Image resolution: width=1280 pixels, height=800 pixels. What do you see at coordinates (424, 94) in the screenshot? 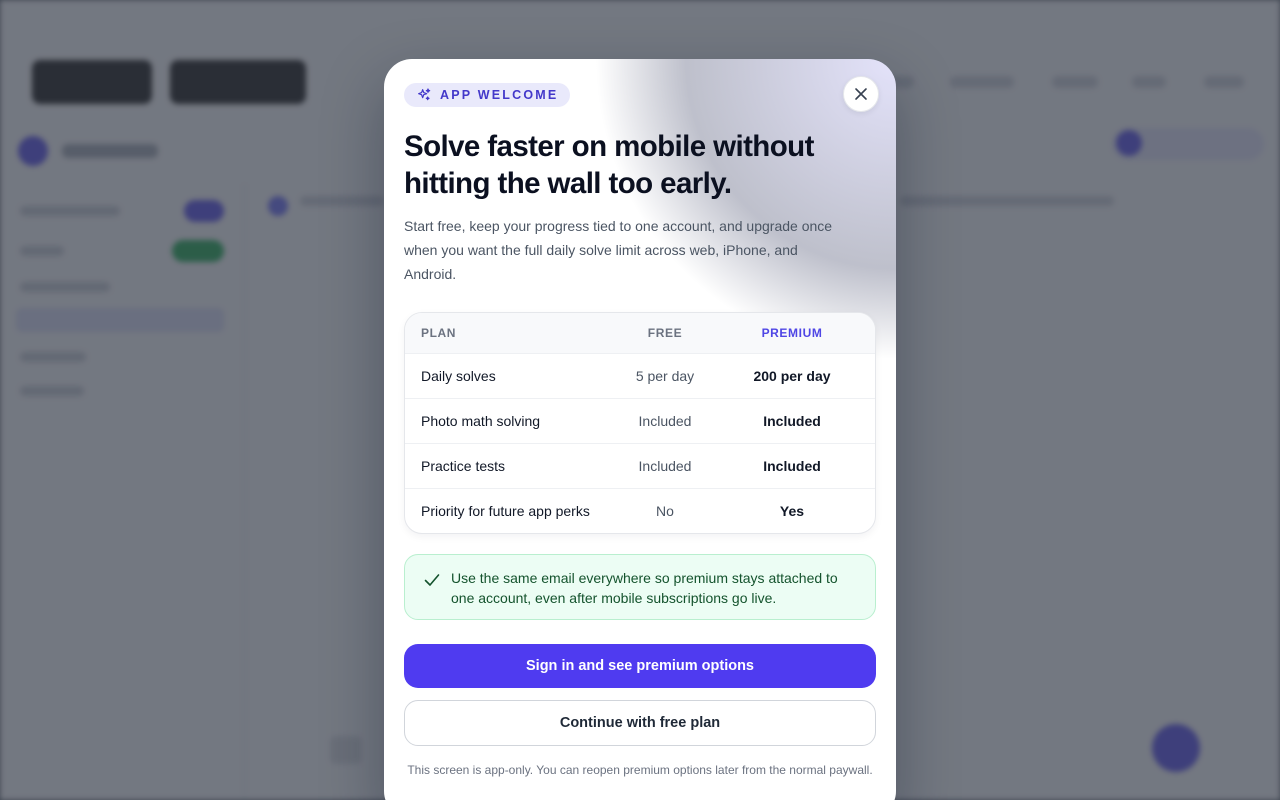
I see `sparkles-icon` at bounding box center [424, 94].